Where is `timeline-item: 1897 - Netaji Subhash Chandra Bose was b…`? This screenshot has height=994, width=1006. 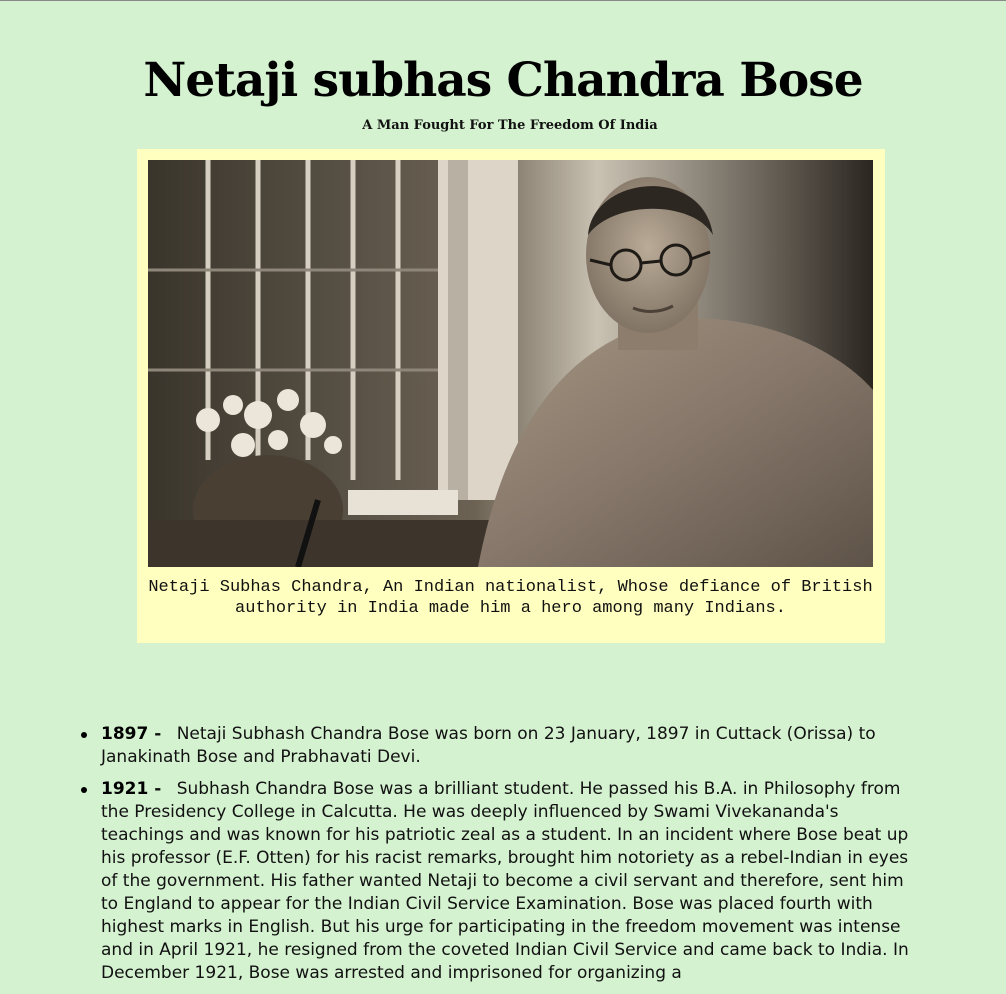 timeline-item: 1897 - Netaji Subhash Chandra Bose was b… is located at coordinates (498, 746).